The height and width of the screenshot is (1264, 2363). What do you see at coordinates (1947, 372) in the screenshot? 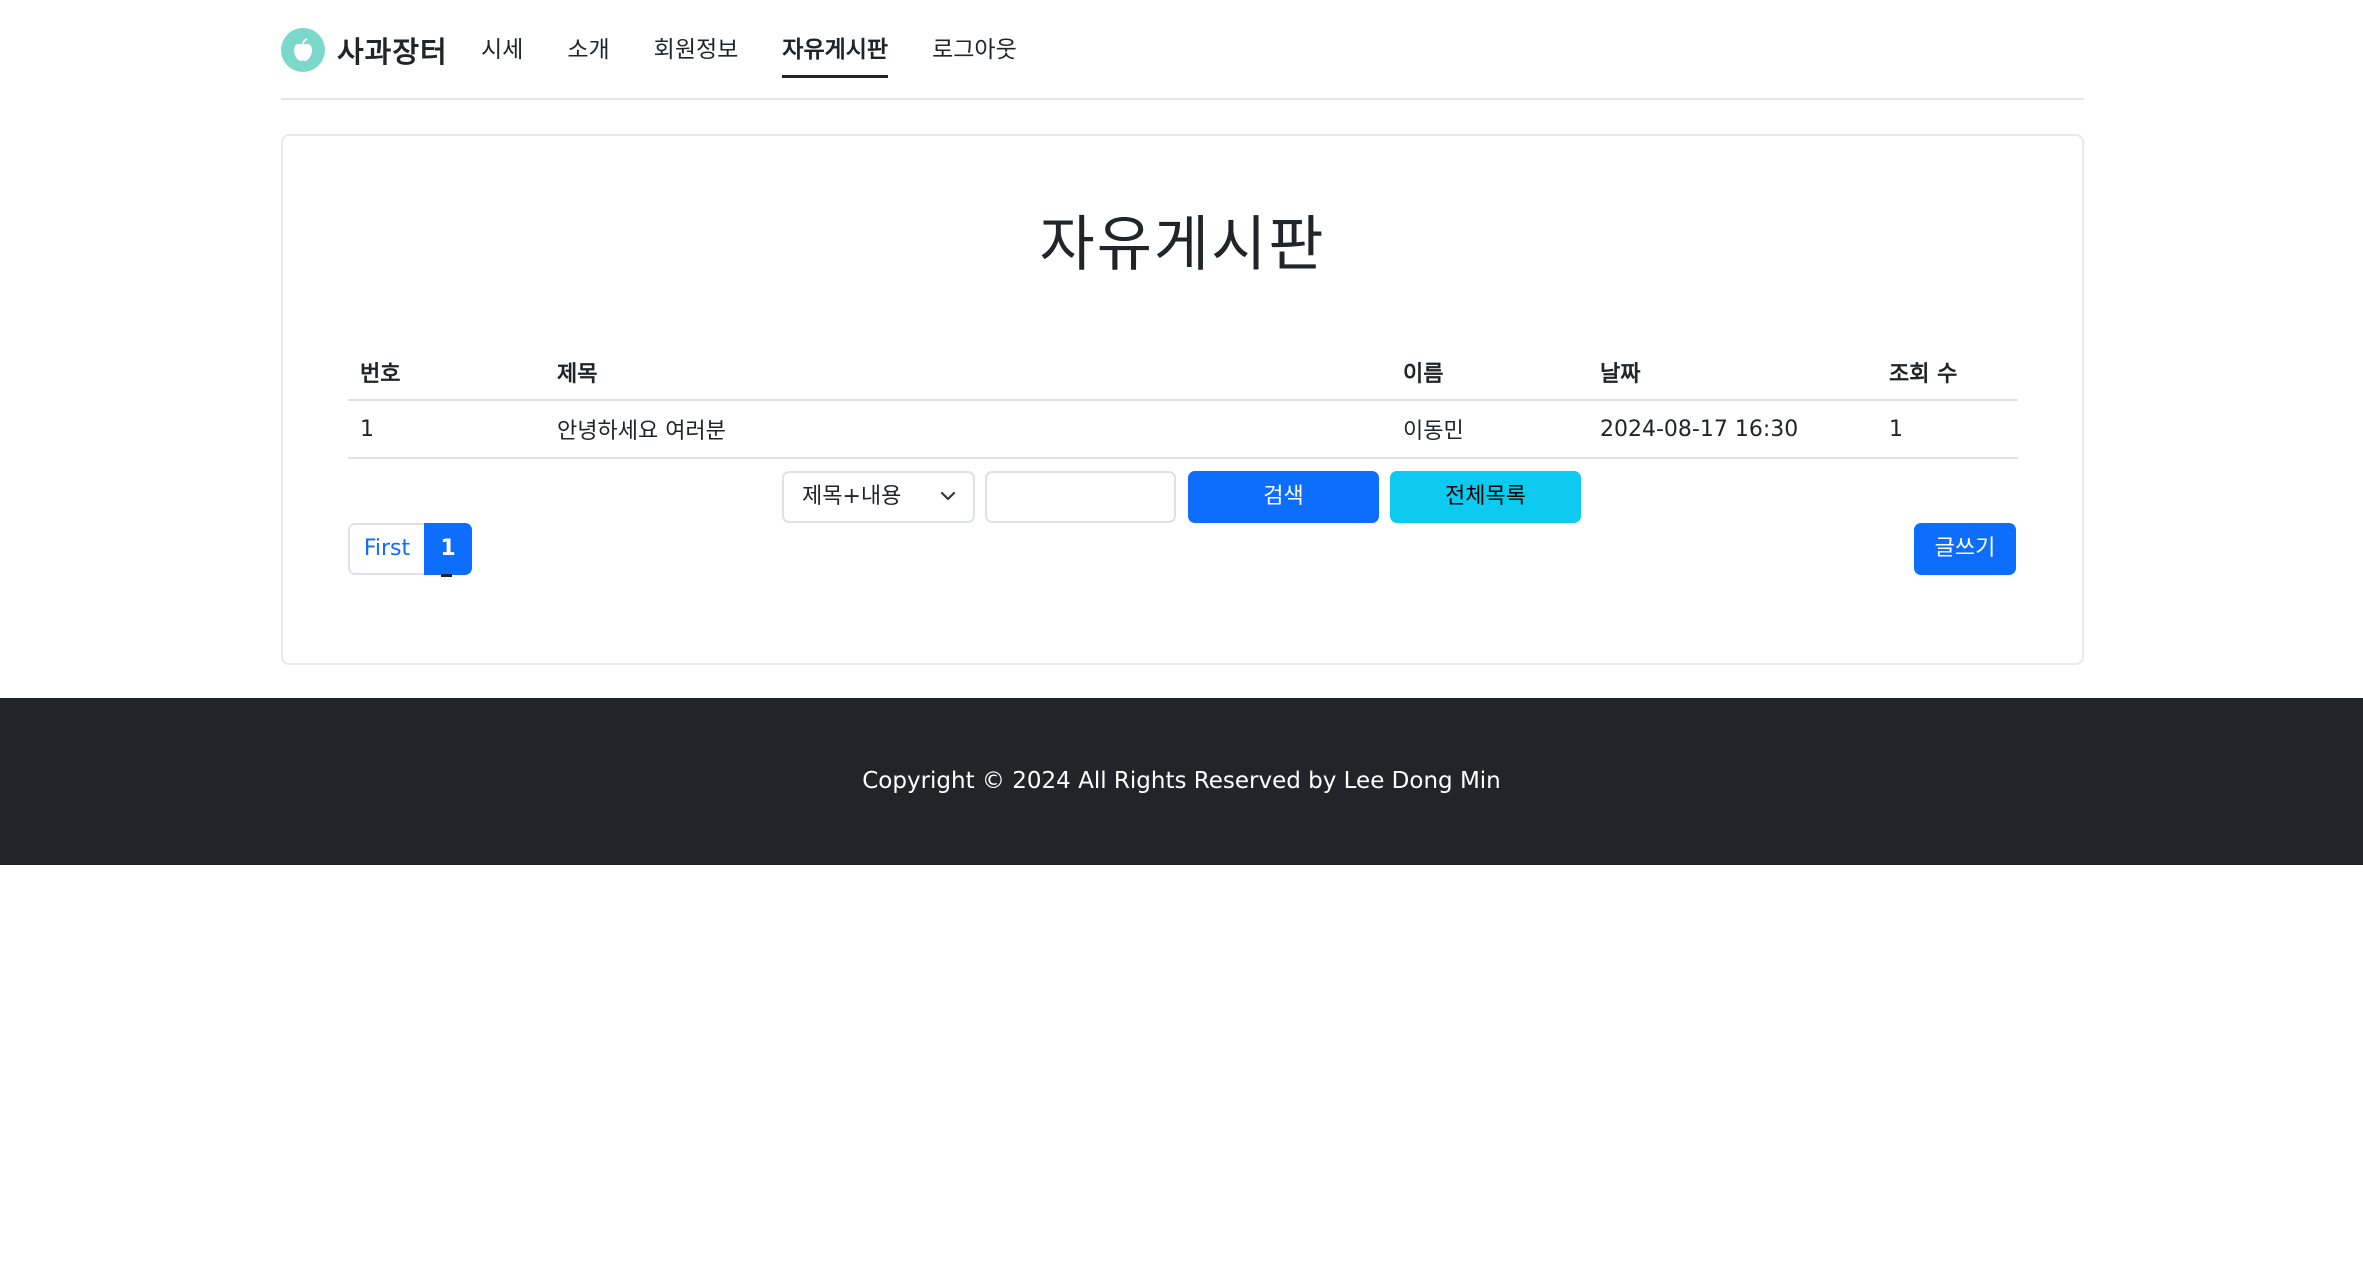
I see `column-header-views: 조회 수` at bounding box center [1947, 372].